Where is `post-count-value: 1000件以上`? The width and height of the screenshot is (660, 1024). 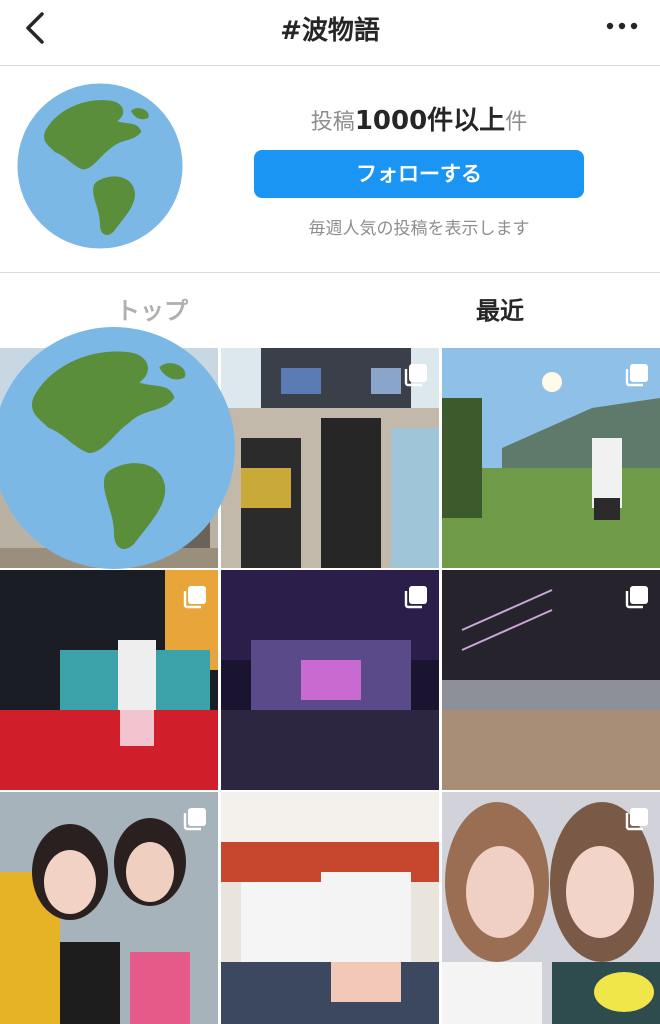 post-count-value: 1000件以上 is located at coordinates (430, 121).